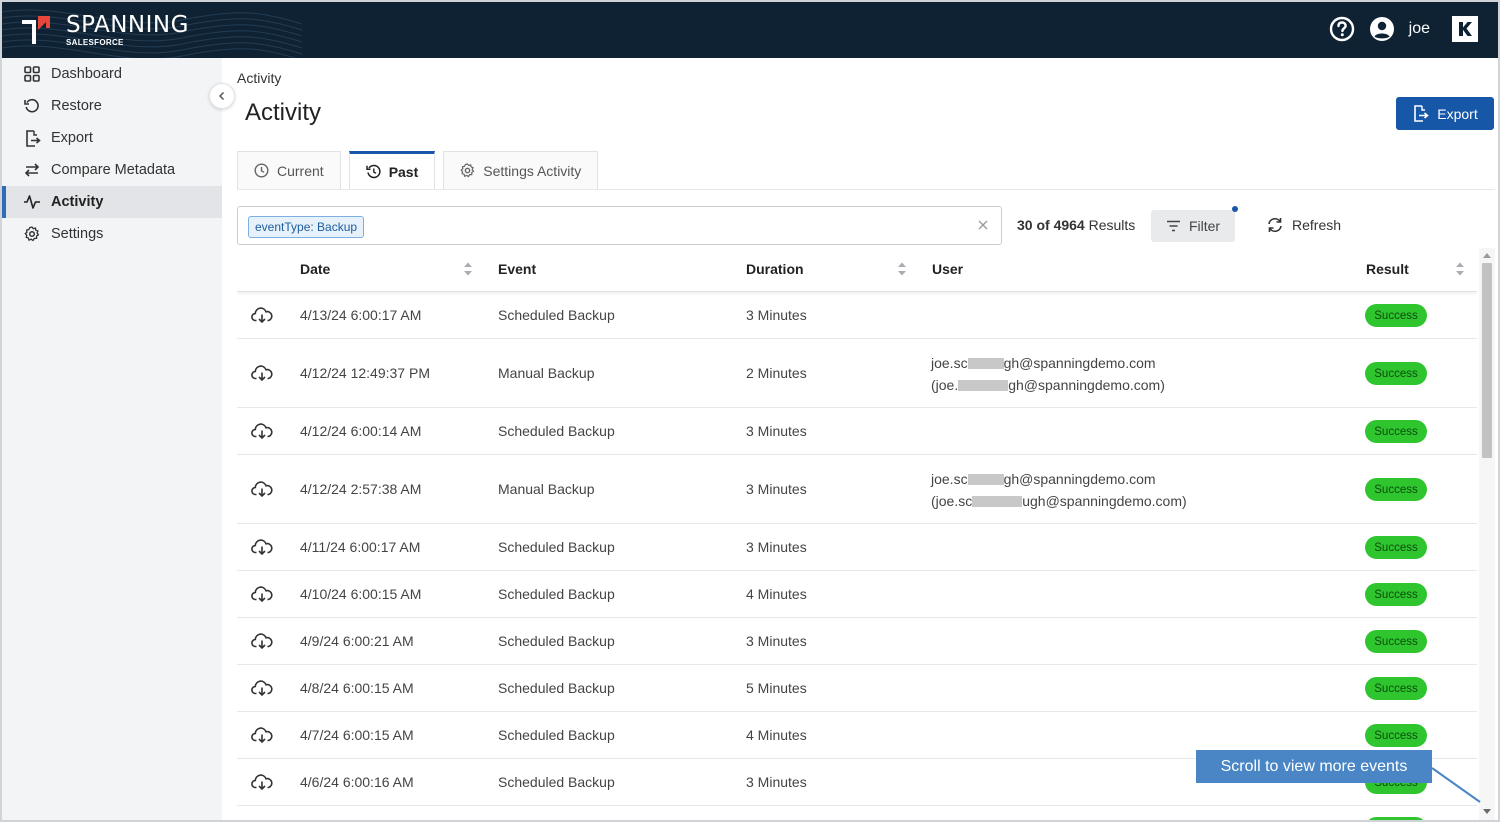 Image resolution: width=1500 pixels, height=822 pixels. What do you see at coordinates (32, 170) in the screenshot?
I see `compare-arrows-icon` at bounding box center [32, 170].